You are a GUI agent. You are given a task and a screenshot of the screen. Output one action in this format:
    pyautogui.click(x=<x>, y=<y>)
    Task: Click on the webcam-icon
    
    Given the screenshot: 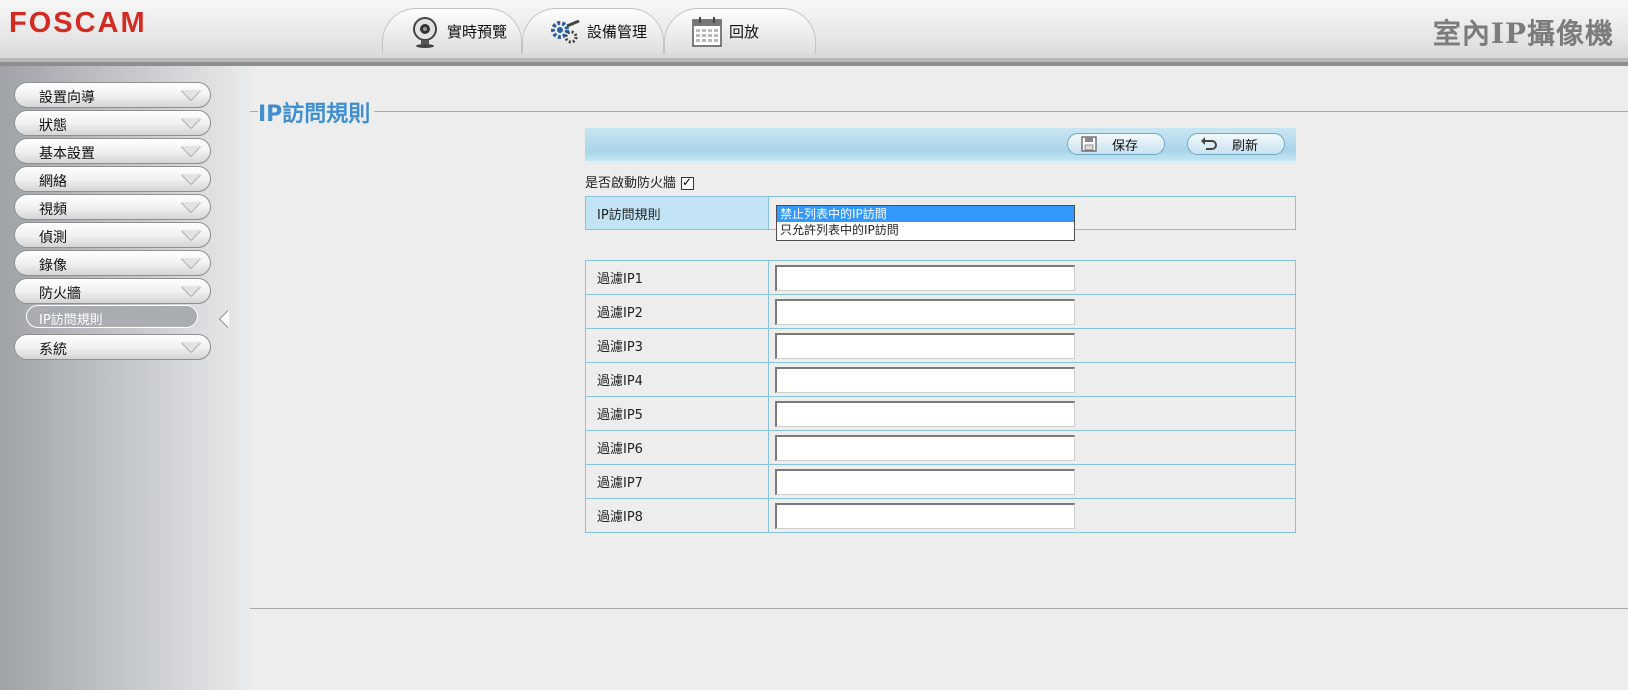 What is the action you would take?
    pyautogui.click(x=425, y=32)
    